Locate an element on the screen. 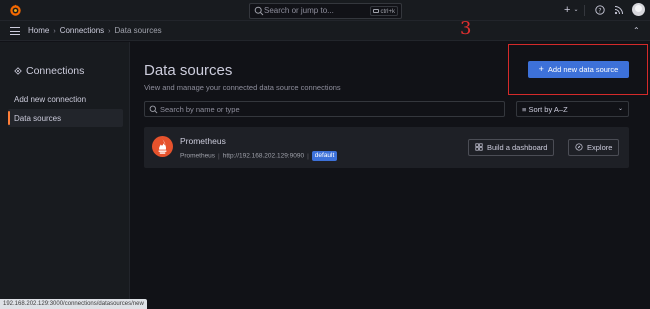  search-bar: Search or jump to... ctrl+k is located at coordinates (325, 11).